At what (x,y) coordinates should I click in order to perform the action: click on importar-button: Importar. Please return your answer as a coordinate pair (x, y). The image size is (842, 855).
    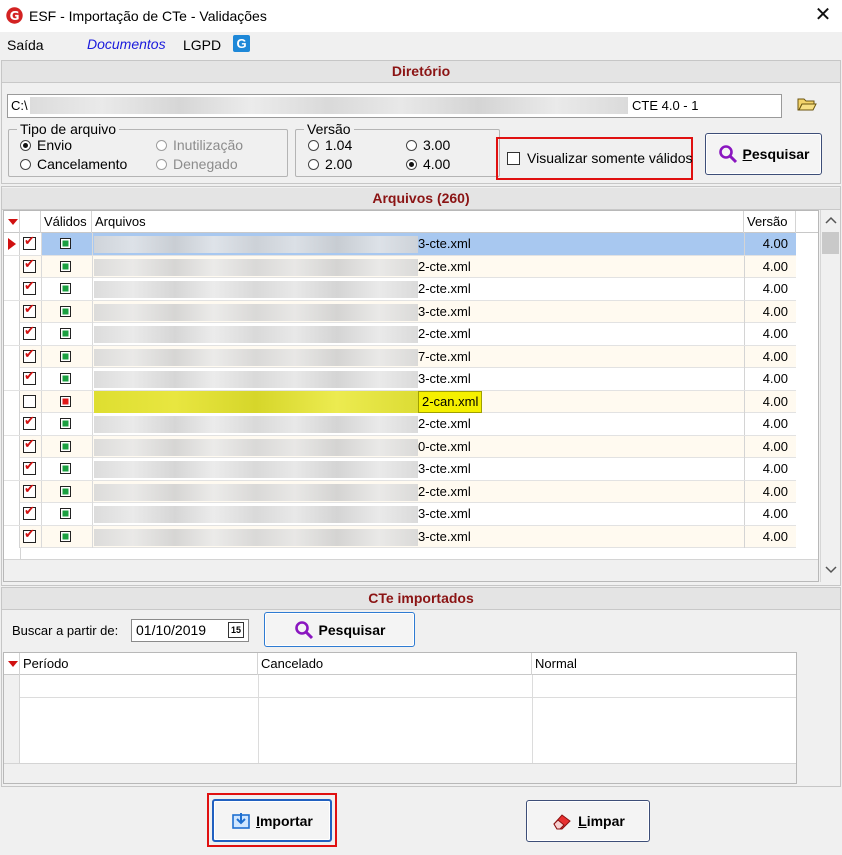
    Looking at the image, I should click on (272, 820).